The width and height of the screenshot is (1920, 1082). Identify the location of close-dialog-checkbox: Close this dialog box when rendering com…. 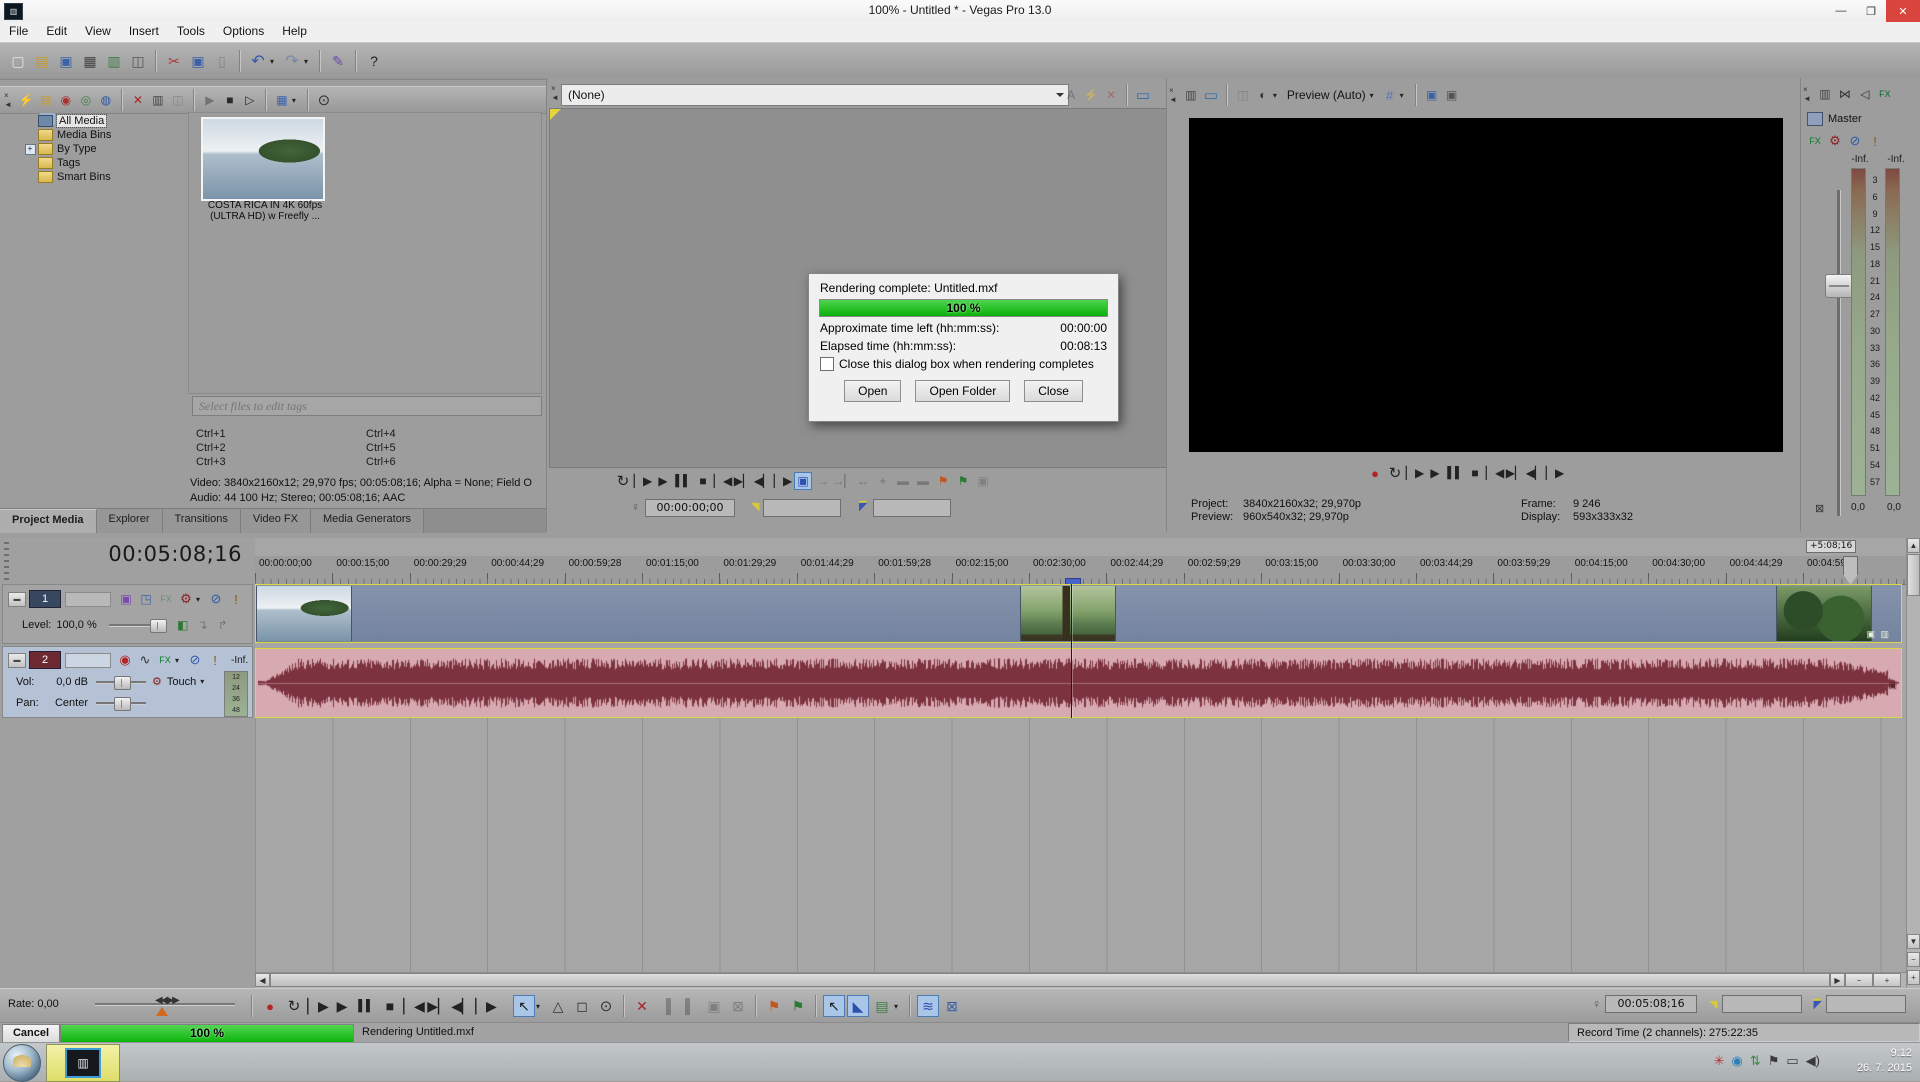
(957, 364).